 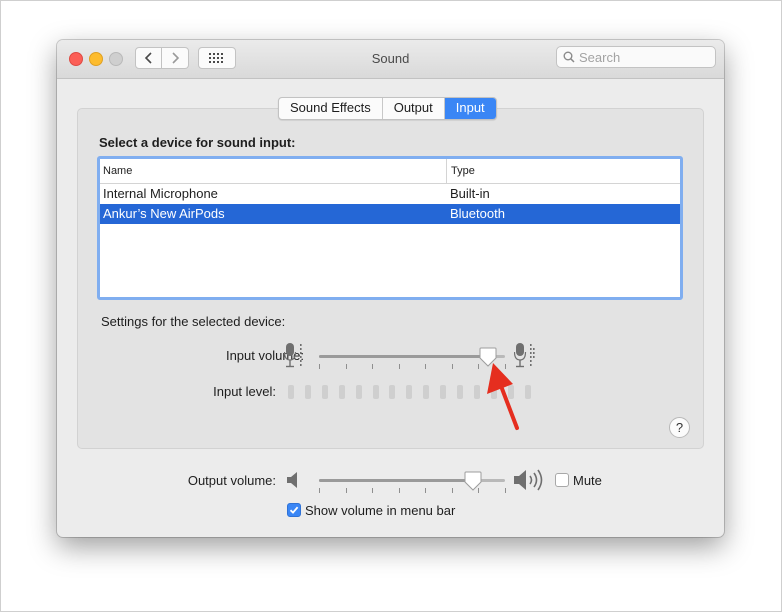 I want to click on output-volume-fill, so click(x=396, y=480).